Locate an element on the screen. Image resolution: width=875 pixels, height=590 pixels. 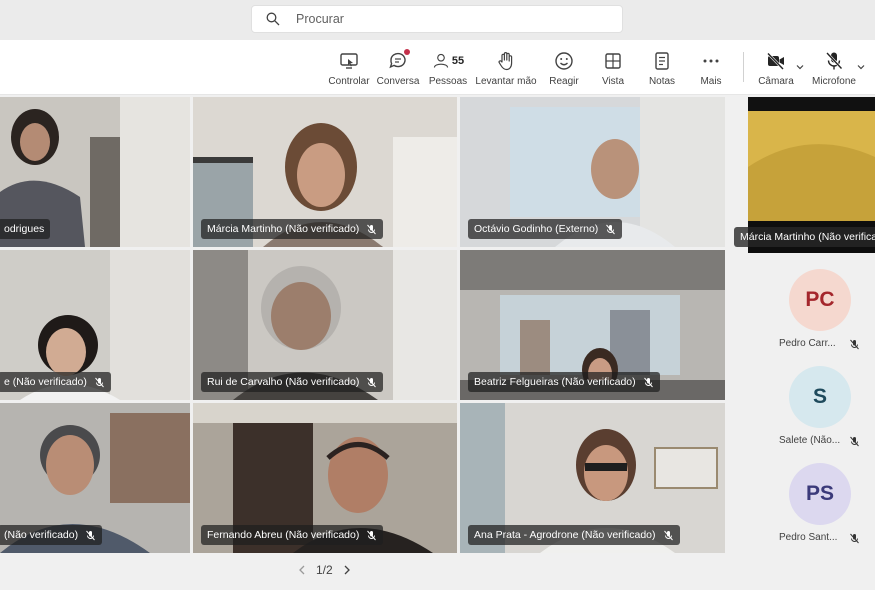
participant-name: Octávio Godinho (Externo) is located at coordinates (536, 229).